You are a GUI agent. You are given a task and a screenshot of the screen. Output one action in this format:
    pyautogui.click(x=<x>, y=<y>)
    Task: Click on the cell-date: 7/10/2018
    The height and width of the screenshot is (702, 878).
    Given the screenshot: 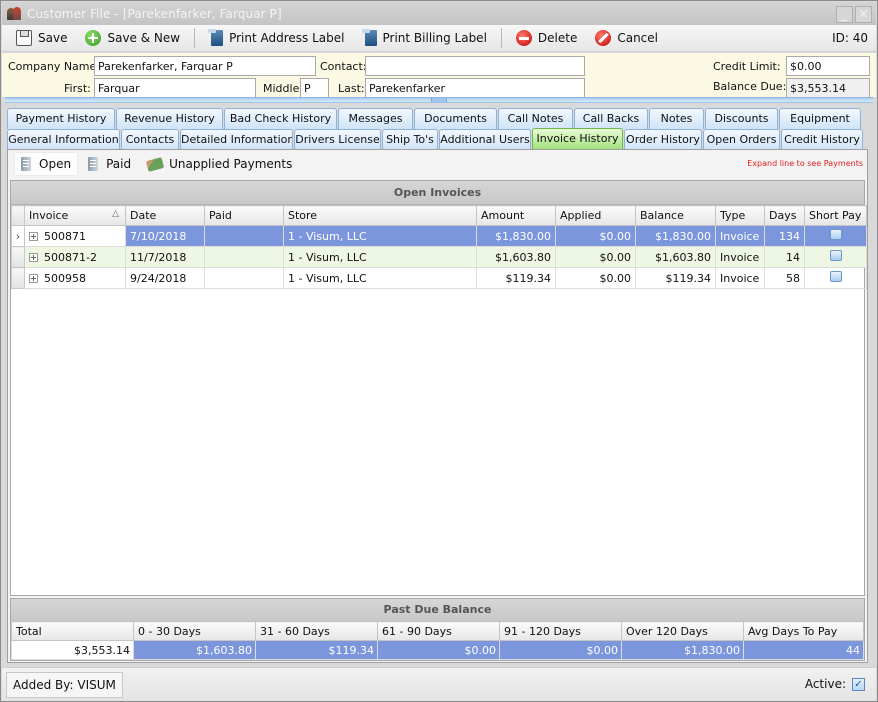 What is the action you would take?
    pyautogui.click(x=165, y=236)
    